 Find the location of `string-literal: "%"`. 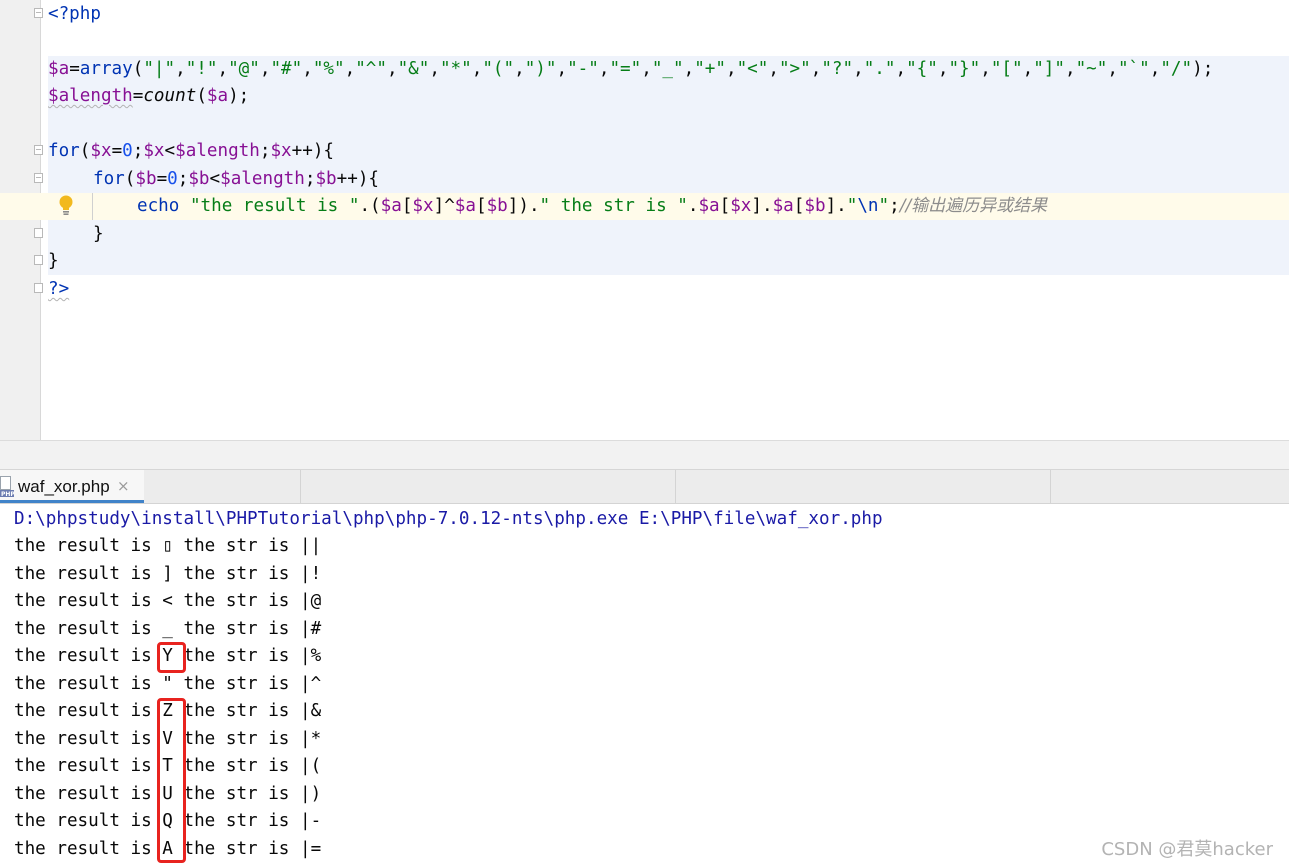

string-literal: "%" is located at coordinates (328, 69).